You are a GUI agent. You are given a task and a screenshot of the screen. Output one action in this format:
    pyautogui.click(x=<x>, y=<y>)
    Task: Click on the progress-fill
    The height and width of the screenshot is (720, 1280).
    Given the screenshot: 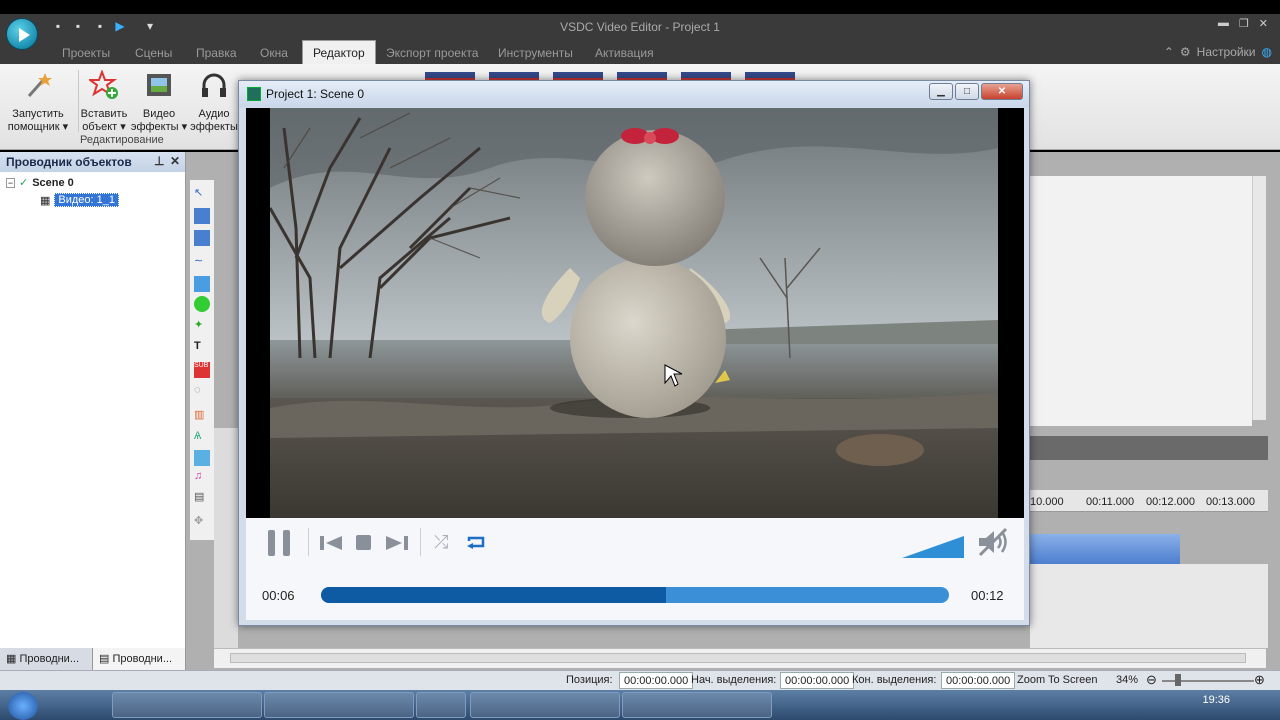 What is the action you would take?
    pyautogui.click(x=494, y=595)
    